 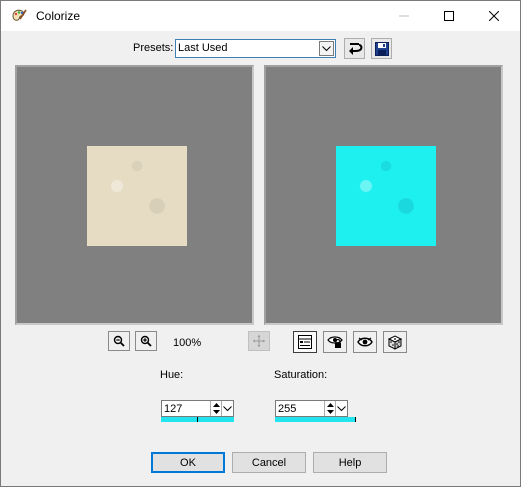 I want to click on after-preview-image, so click(x=386, y=196).